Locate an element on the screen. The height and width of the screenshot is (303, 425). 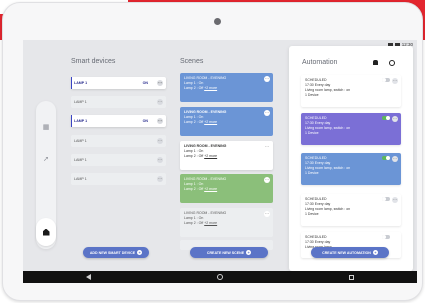
home-nav-icon is located at coordinates (220, 277).